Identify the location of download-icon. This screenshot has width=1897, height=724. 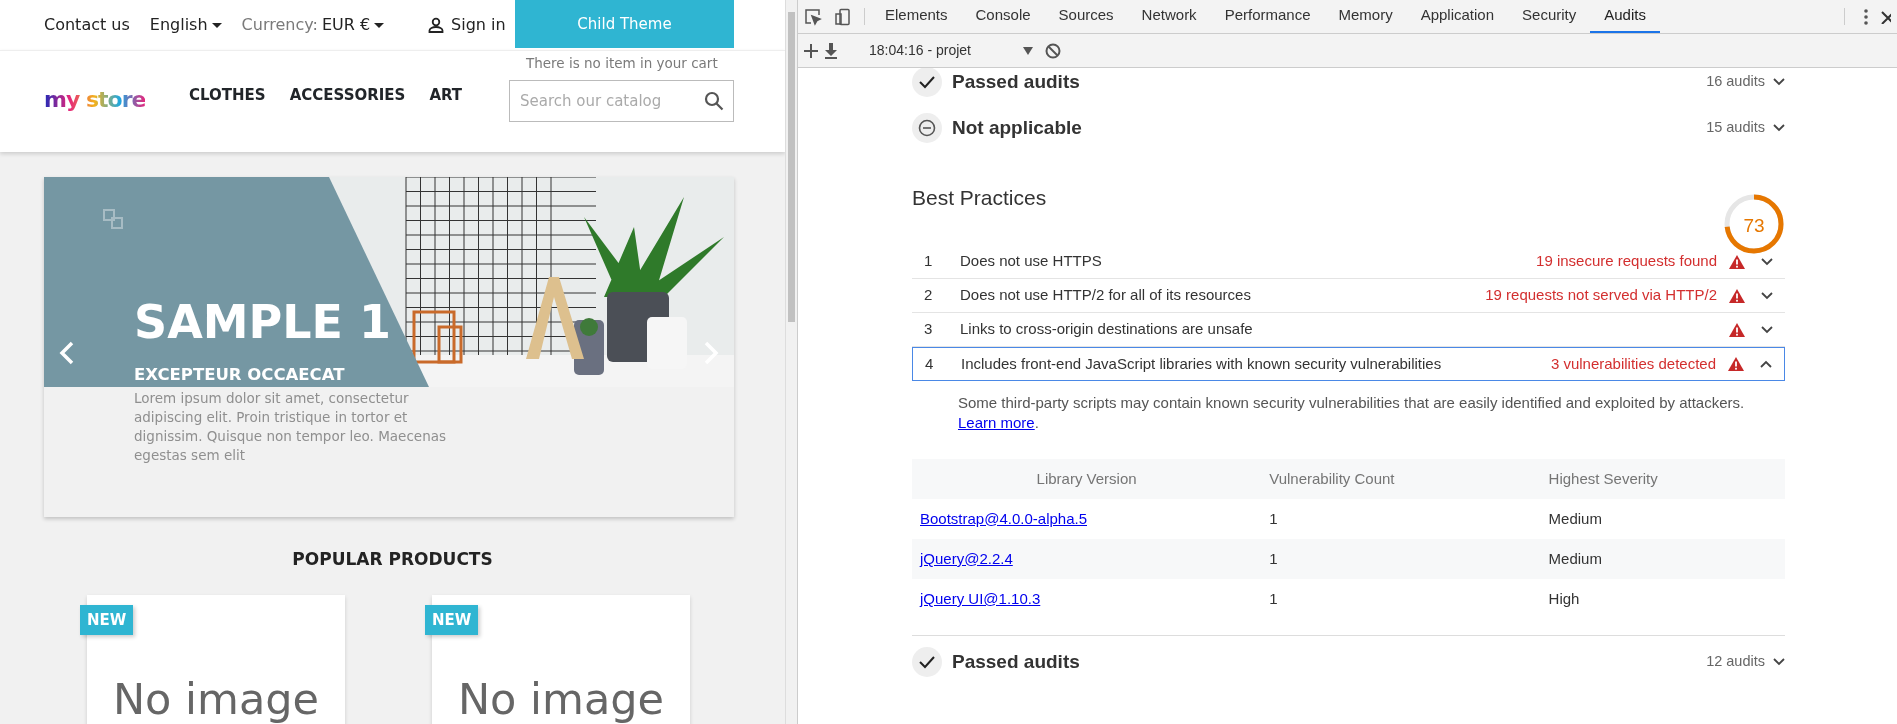
(831, 50).